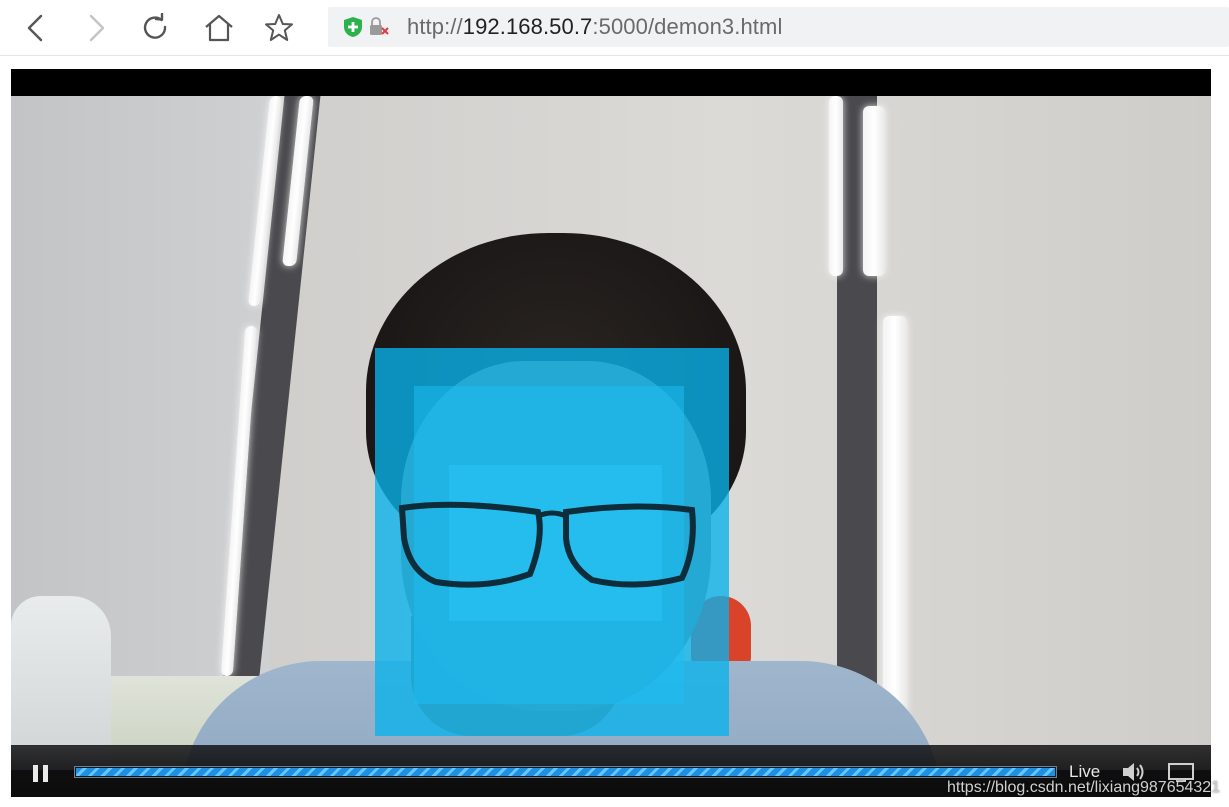 The image size is (1229, 807). What do you see at coordinates (527, 26) in the screenshot?
I see `url-host: 192.168.50.7` at bounding box center [527, 26].